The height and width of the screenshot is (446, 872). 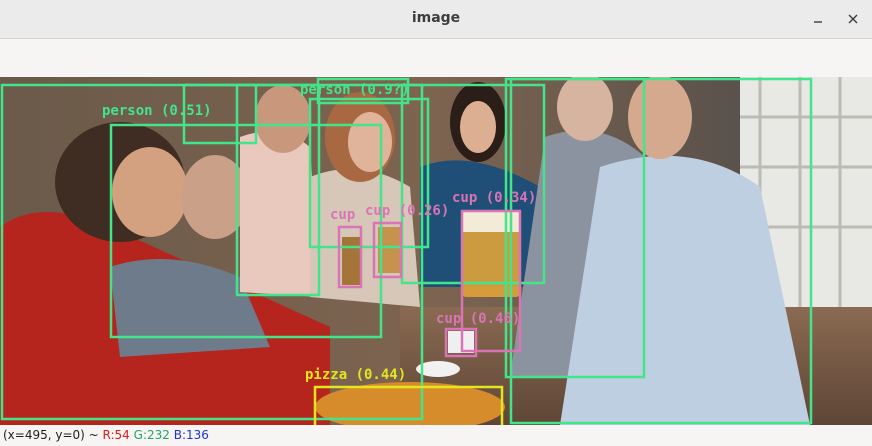 I want to click on label-cup-0: cup, so click(x=342, y=215).